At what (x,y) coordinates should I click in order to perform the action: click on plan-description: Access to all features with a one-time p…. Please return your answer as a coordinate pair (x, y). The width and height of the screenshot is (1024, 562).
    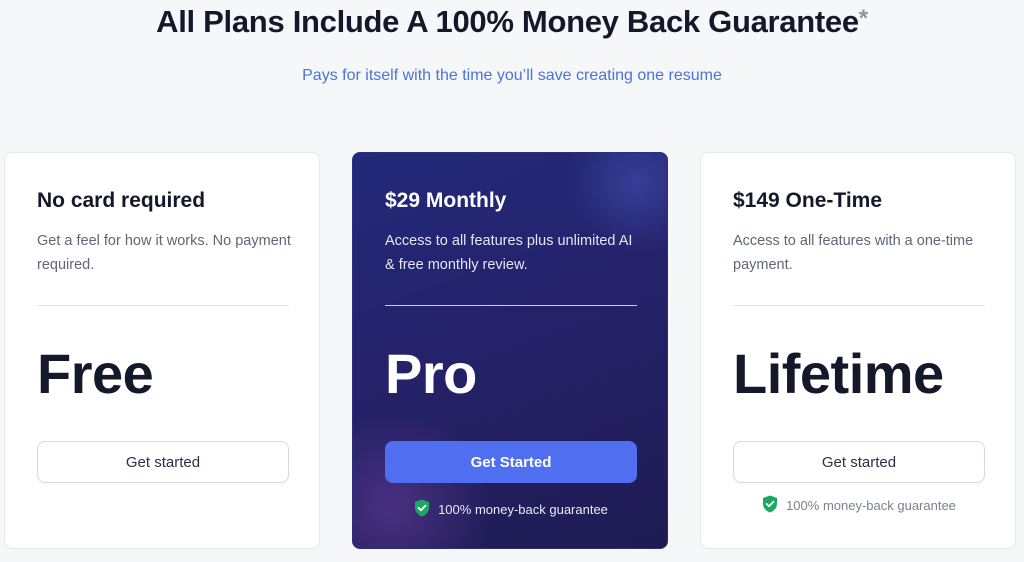
    Looking at the image, I should click on (853, 253).